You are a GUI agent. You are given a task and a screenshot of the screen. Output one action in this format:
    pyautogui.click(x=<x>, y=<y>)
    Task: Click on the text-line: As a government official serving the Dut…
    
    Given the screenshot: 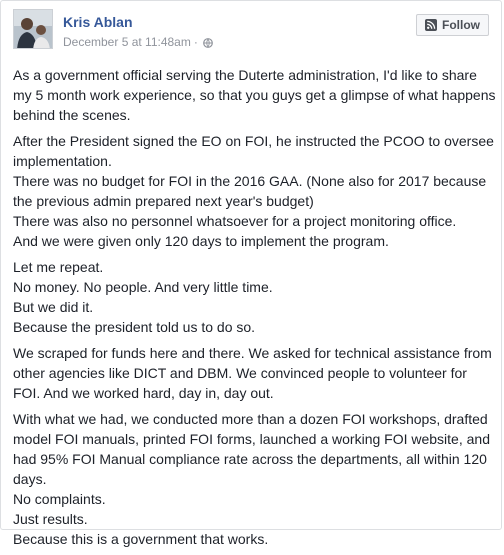 What is the action you would take?
    pyautogui.click(x=254, y=95)
    